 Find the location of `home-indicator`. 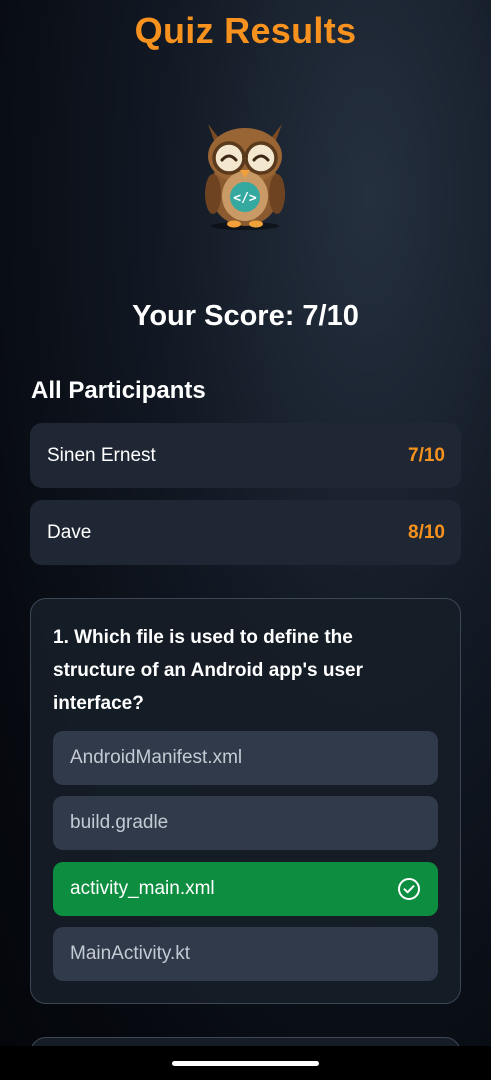

home-indicator is located at coordinates (245, 1063).